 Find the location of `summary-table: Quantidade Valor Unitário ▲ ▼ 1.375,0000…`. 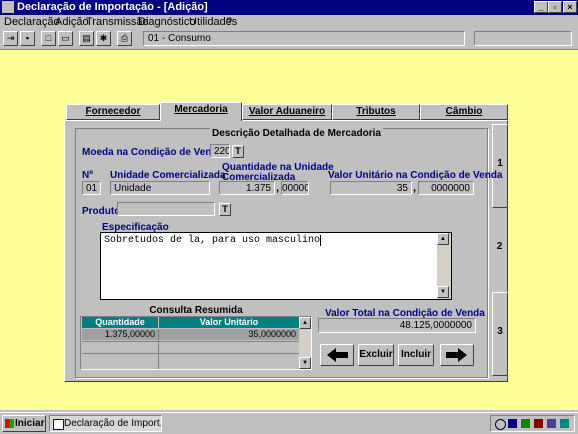

summary-table: Quantidade Valor Unitário ▲ ▼ 1.375,0000… is located at coordinates (196, 343).